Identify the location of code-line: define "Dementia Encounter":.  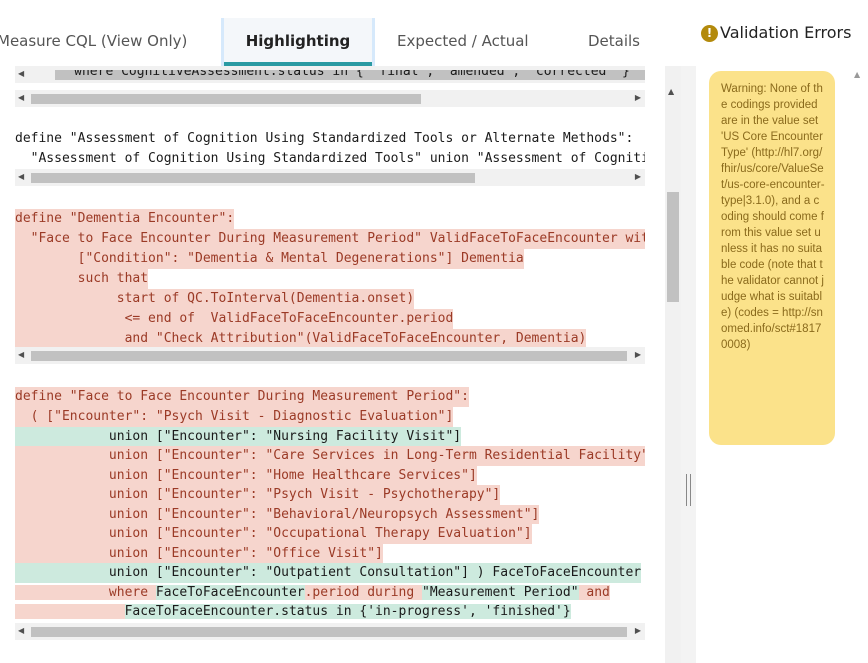
(125, 219).